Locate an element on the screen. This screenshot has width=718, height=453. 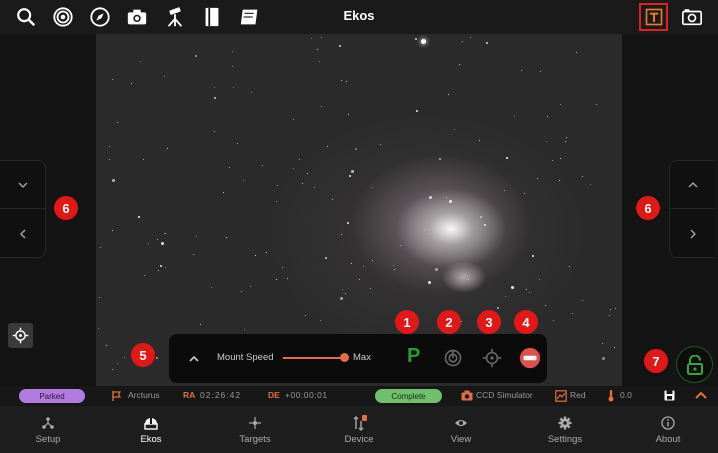
sparkle-icon is located at coordinates (255, 423).